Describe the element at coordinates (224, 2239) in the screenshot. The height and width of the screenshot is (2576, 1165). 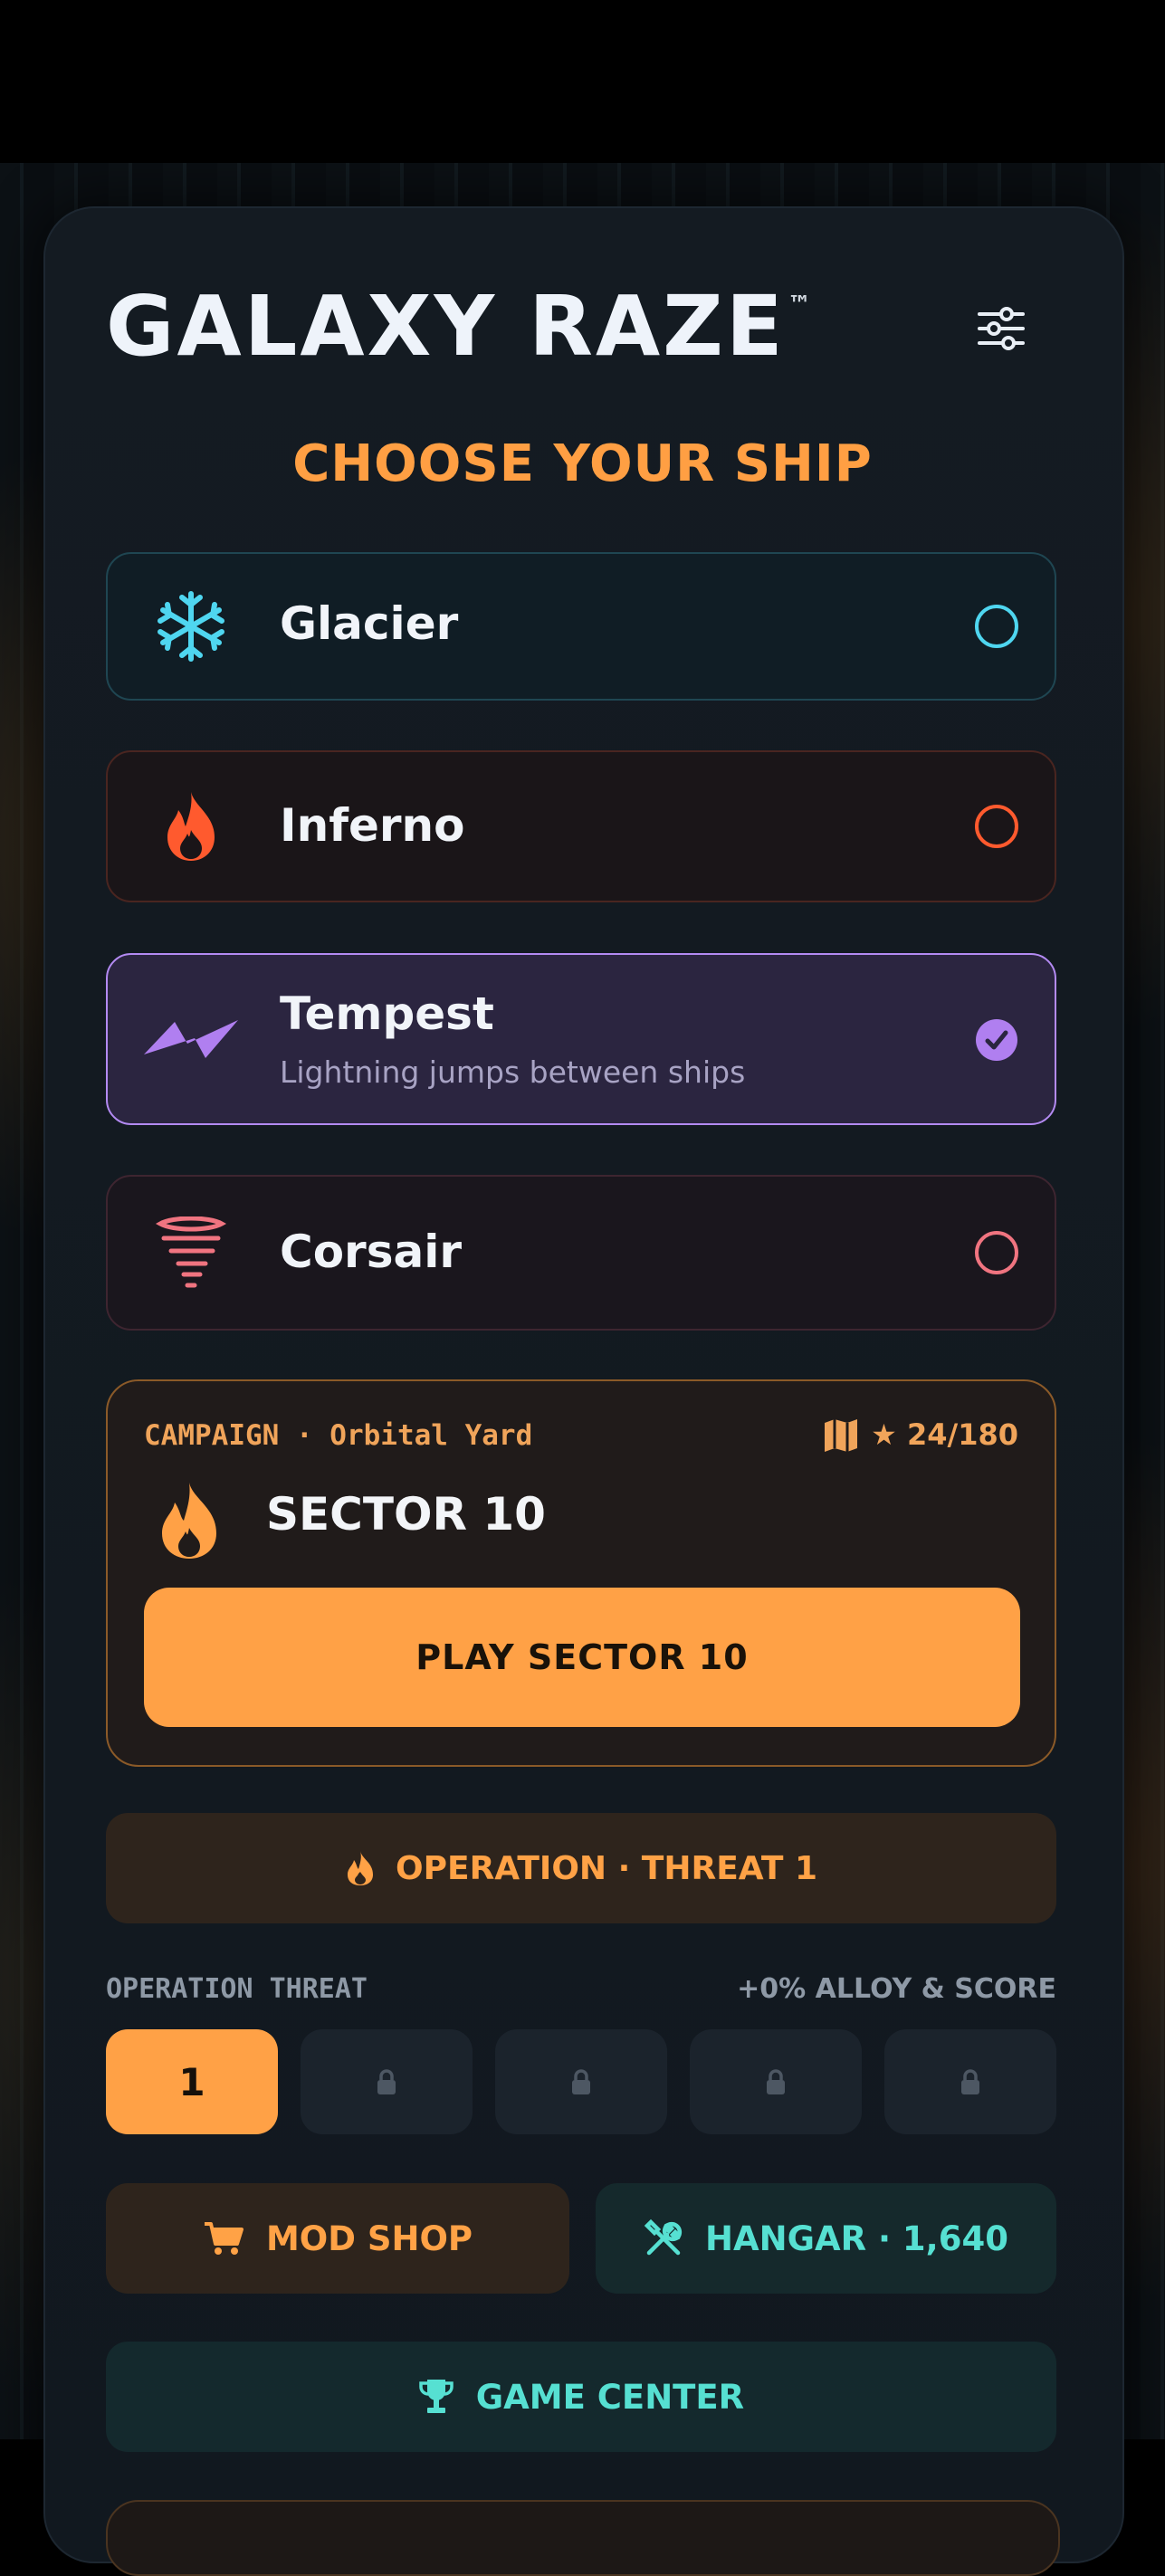
I see `cart-icon` at that location.